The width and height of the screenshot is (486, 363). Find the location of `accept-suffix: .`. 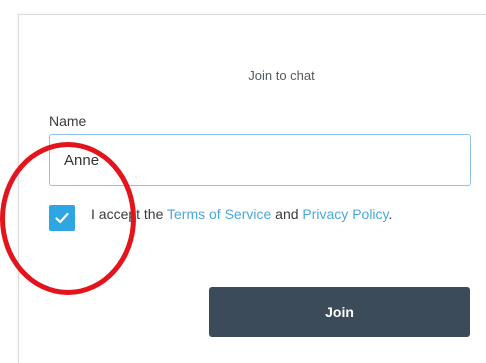

accept-suffix: . is located at coordinates (390, 214).